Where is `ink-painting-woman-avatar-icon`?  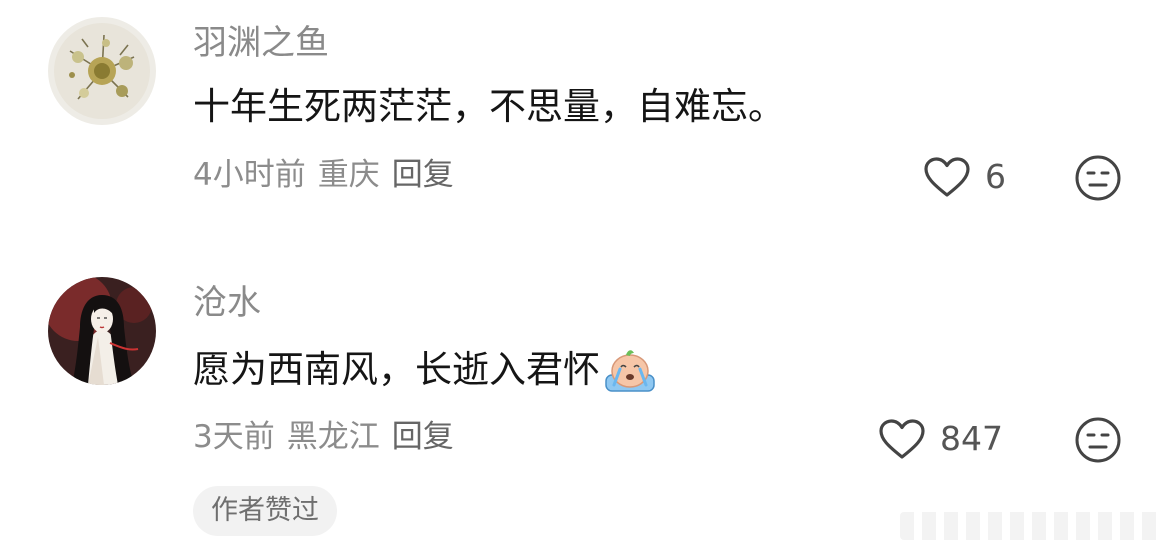
ink-painting-woman-avatar-icon is located at coordinates (102, 331).